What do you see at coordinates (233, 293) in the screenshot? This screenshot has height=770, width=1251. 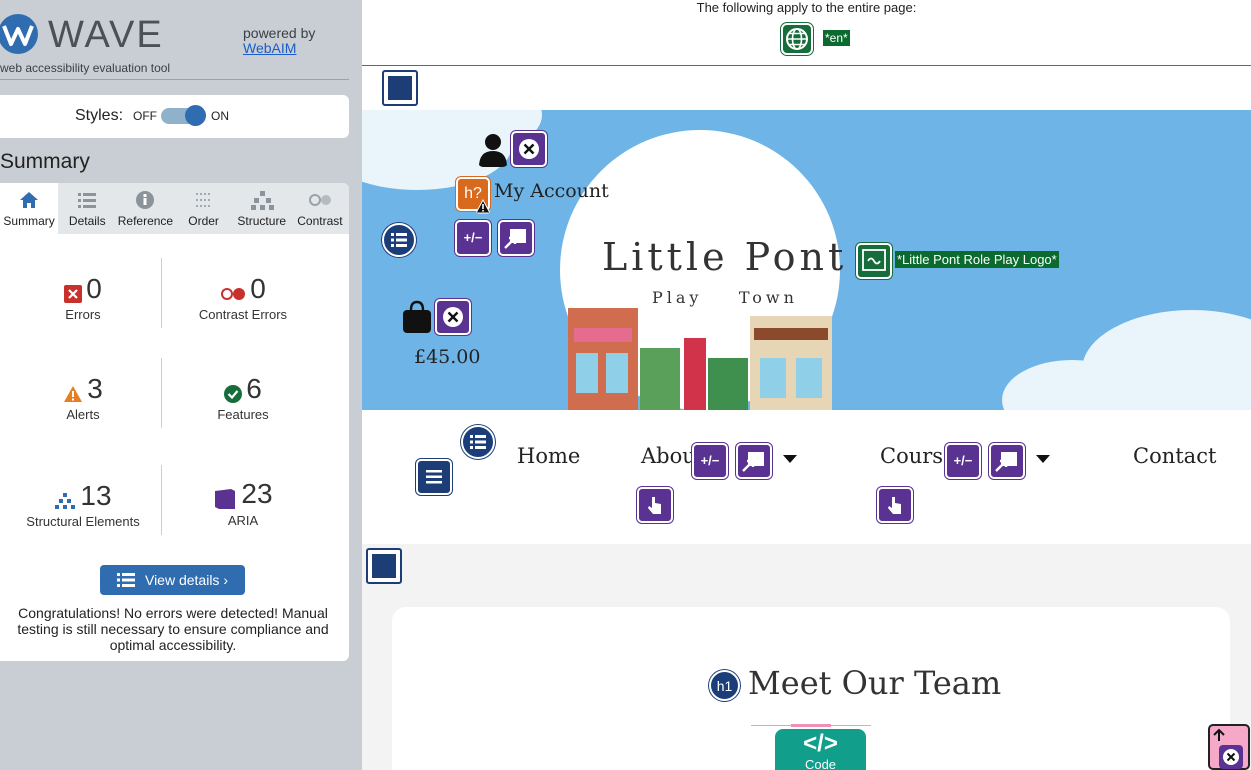 I see `contrast-error-icon` at bounding box center [233, 293].